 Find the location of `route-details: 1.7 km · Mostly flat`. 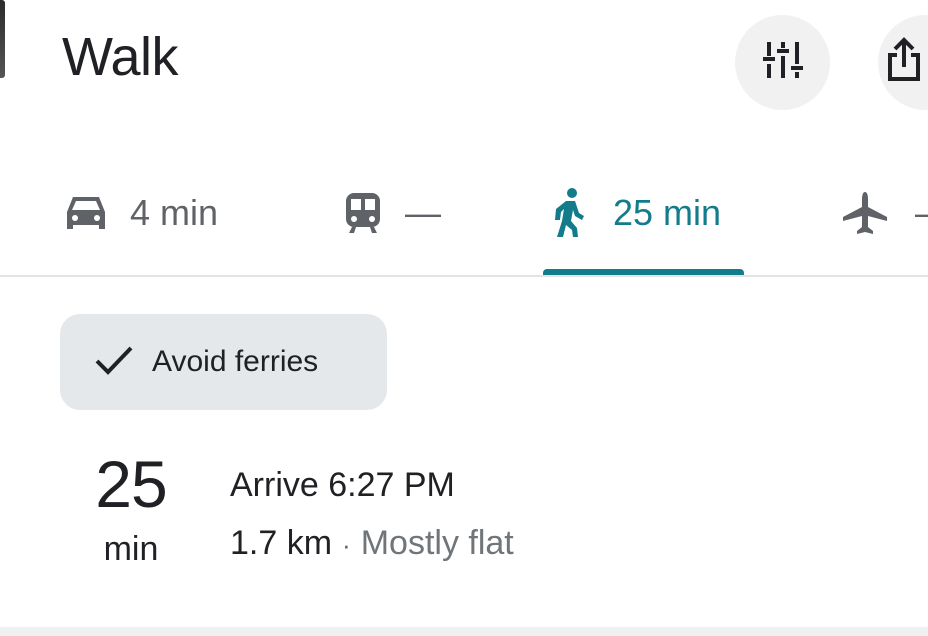

route-details: 1.7 km · Mostly flat is located at coordinates (372, 543).